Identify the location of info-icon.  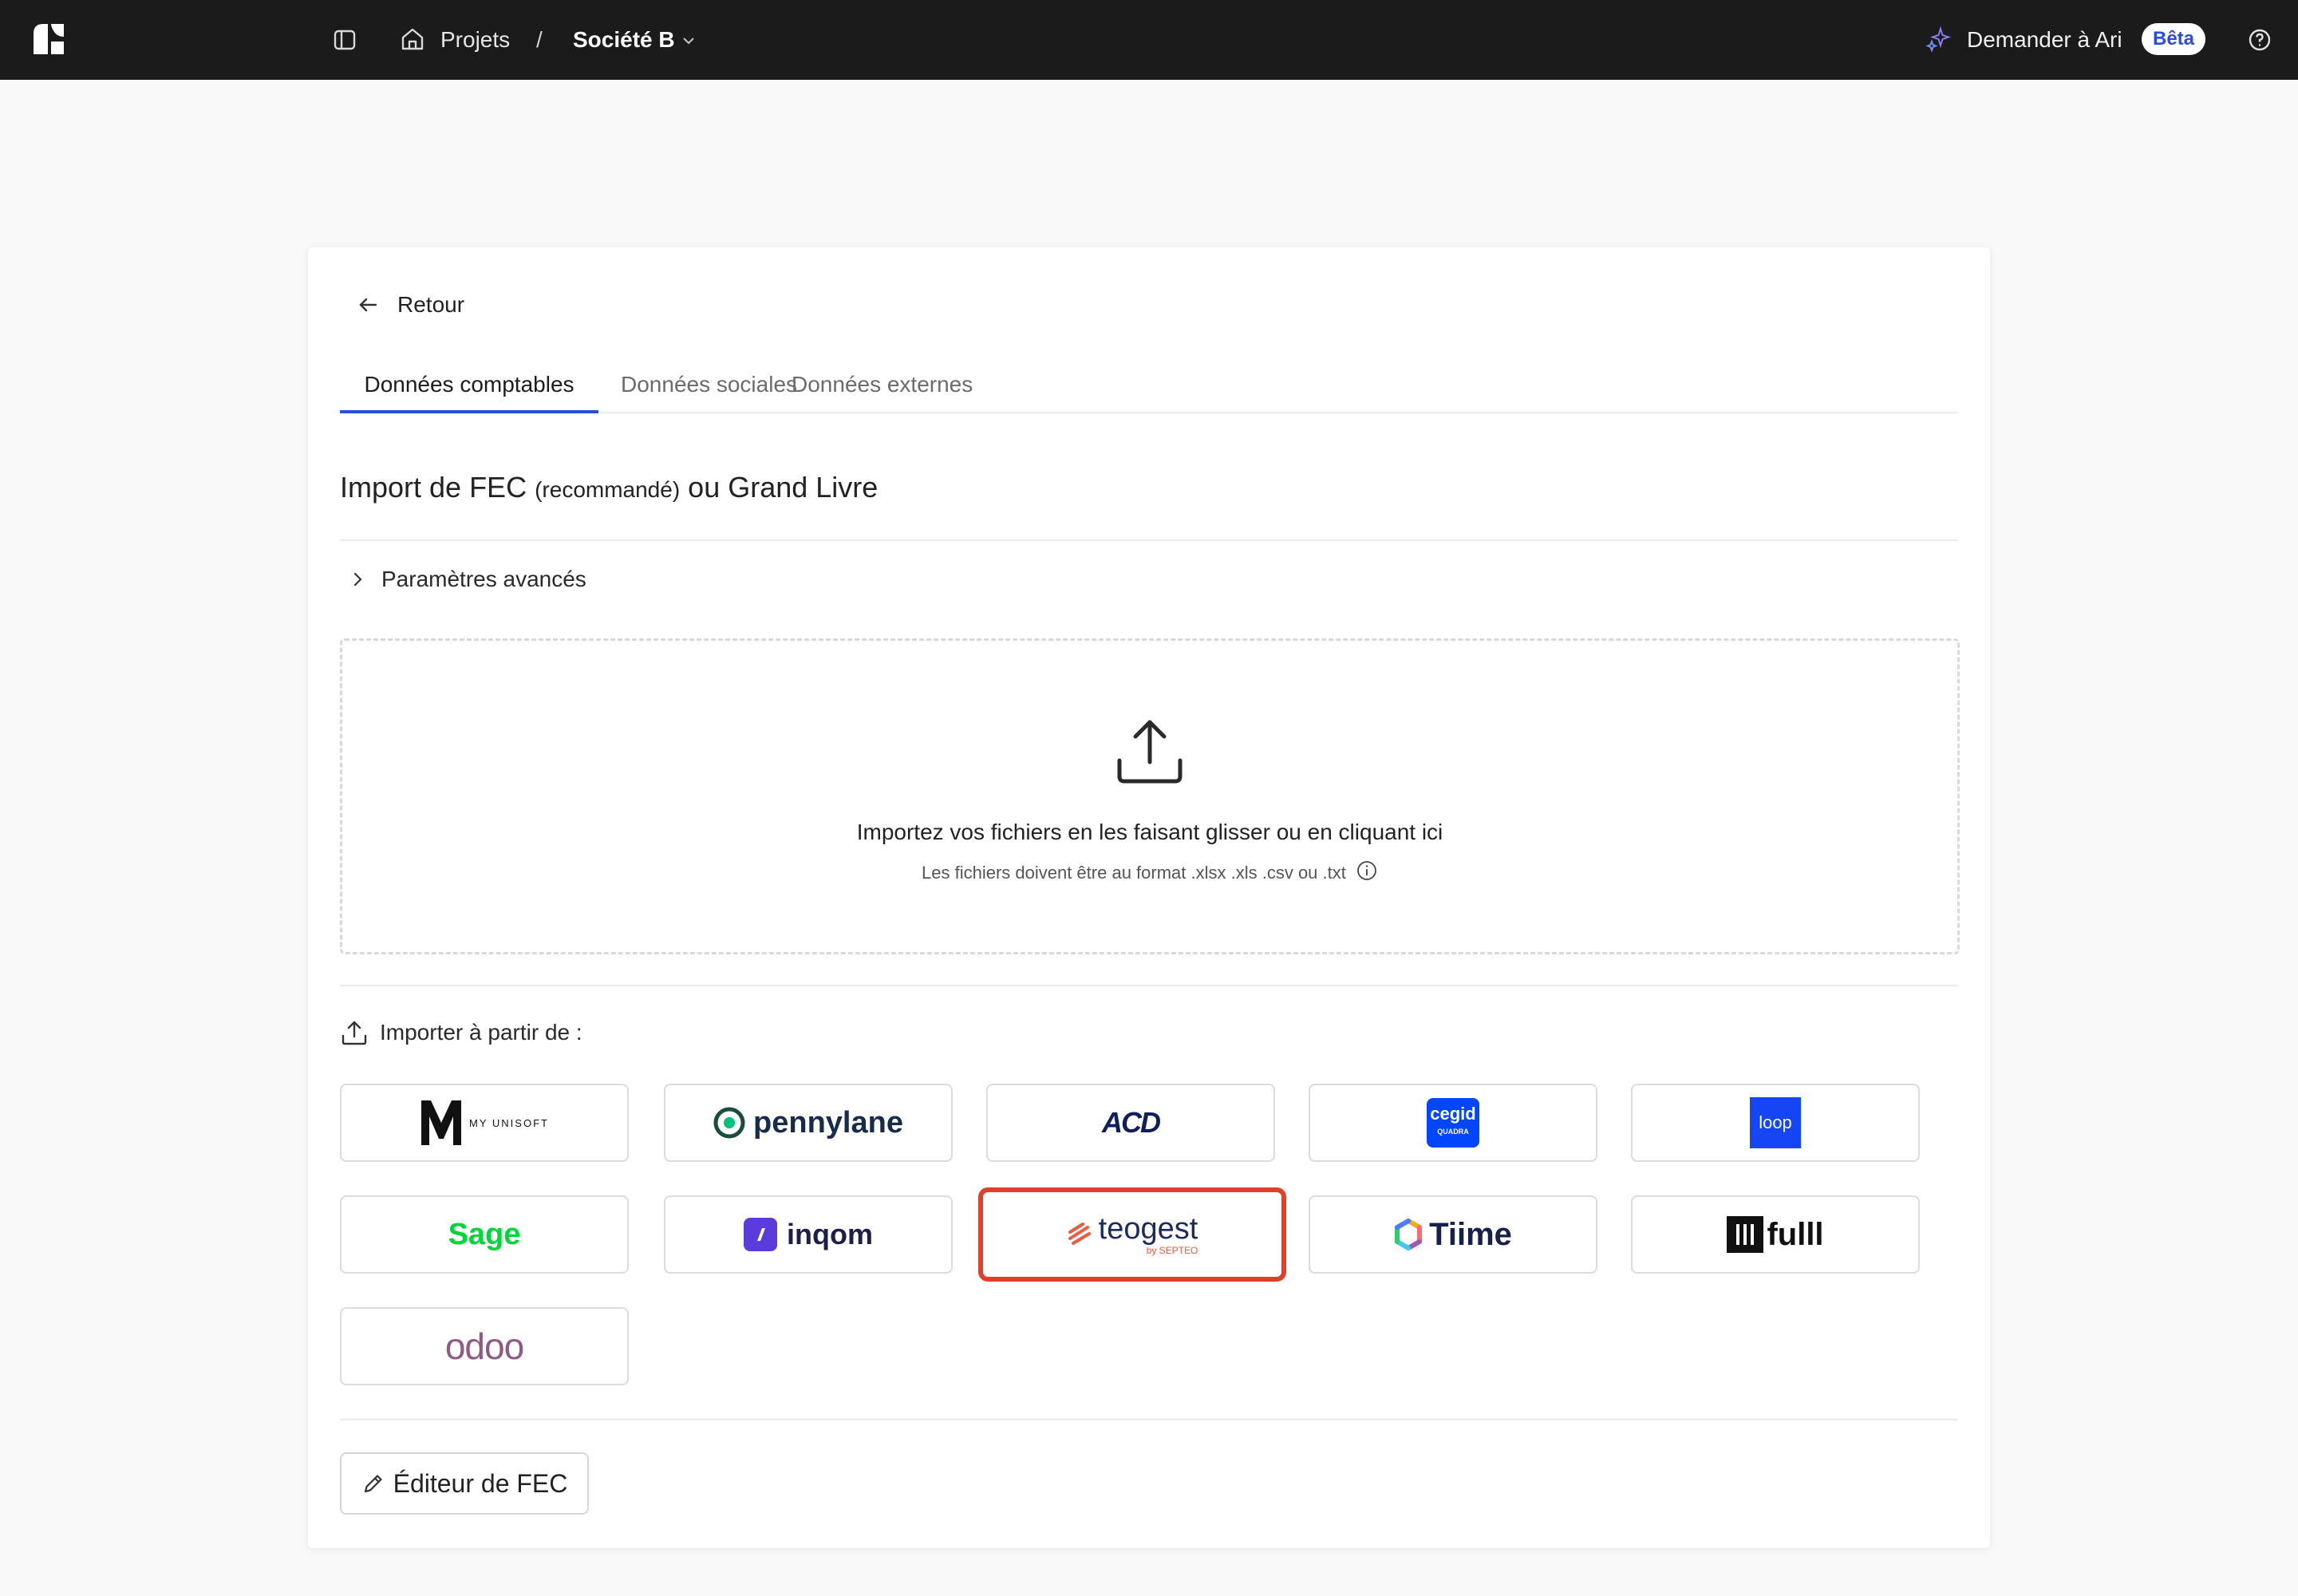
(1367, 870).